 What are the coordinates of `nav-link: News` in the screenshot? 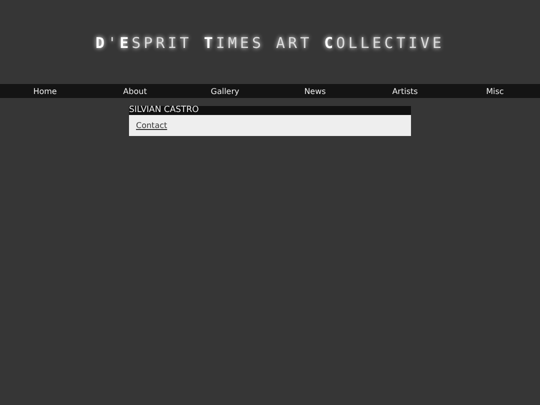 It's located at (315, 91).